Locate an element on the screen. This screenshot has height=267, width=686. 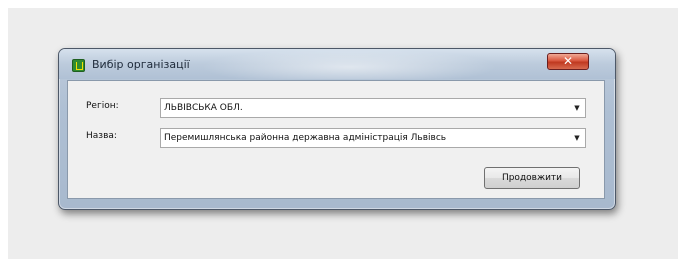
region-select: ЛЬВІВСЬКА ОБЛ. ▼ is located at coordinates (373, 108).